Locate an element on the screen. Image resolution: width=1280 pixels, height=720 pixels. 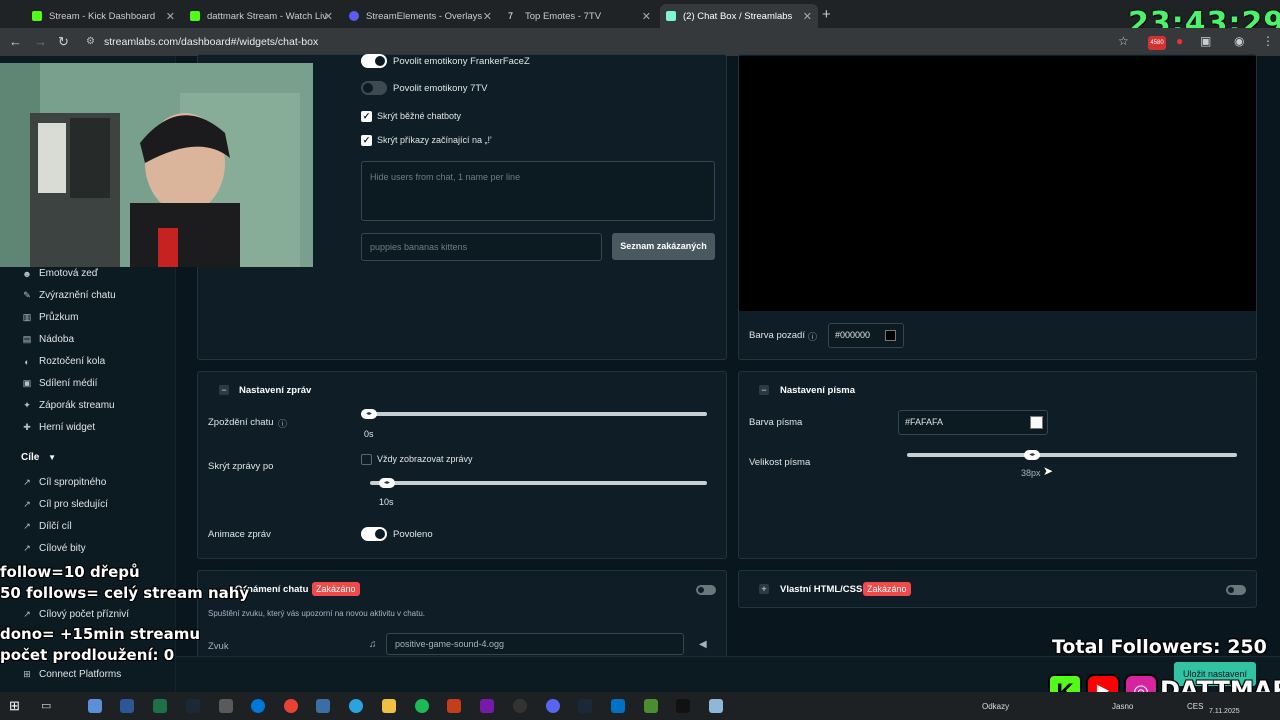
hide-bots-label: Skrýt běžné chatboty is located at coordinates (419, 116).